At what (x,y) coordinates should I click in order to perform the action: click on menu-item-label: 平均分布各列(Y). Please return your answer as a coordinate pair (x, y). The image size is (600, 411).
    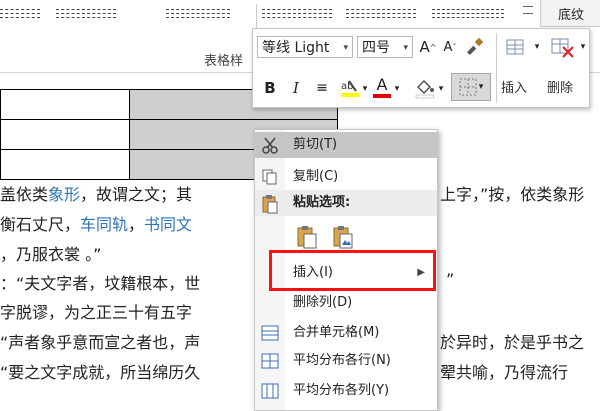
    Looking at the image, I should click on (341, 390).